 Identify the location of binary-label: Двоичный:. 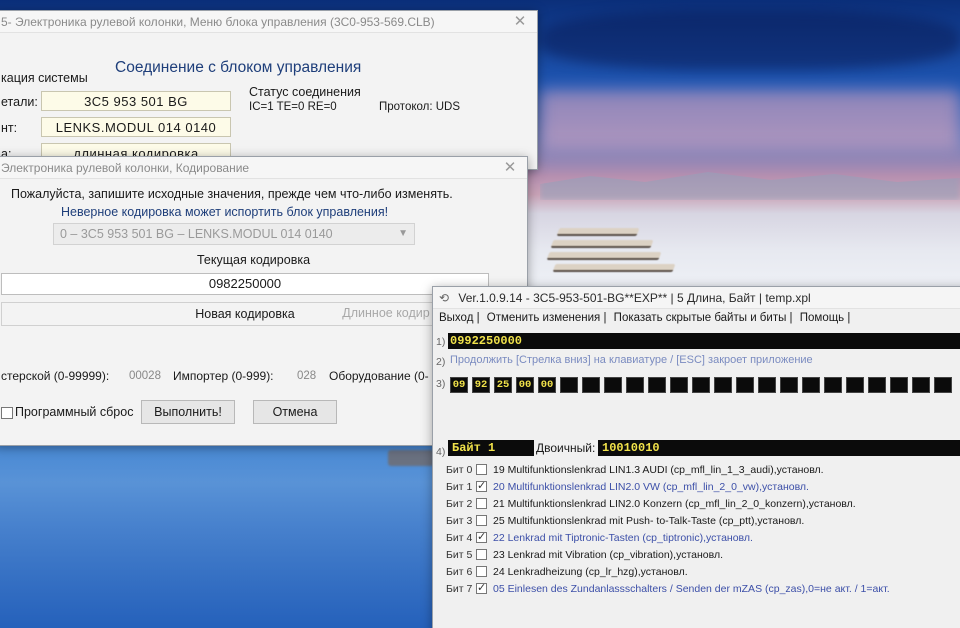
(566, 448).